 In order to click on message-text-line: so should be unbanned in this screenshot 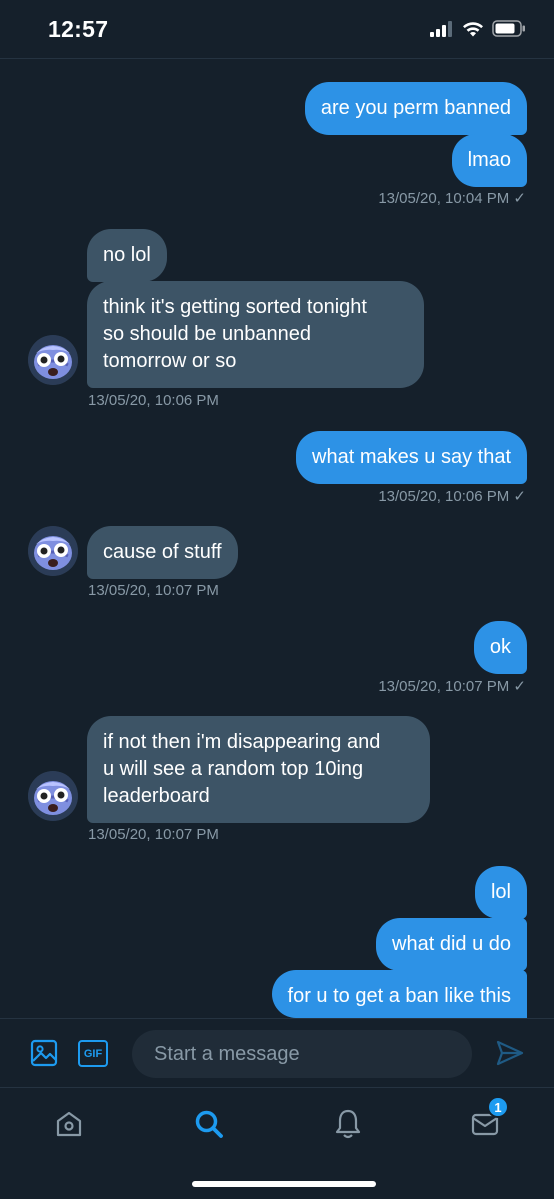, I will do `click(207, 334)`.